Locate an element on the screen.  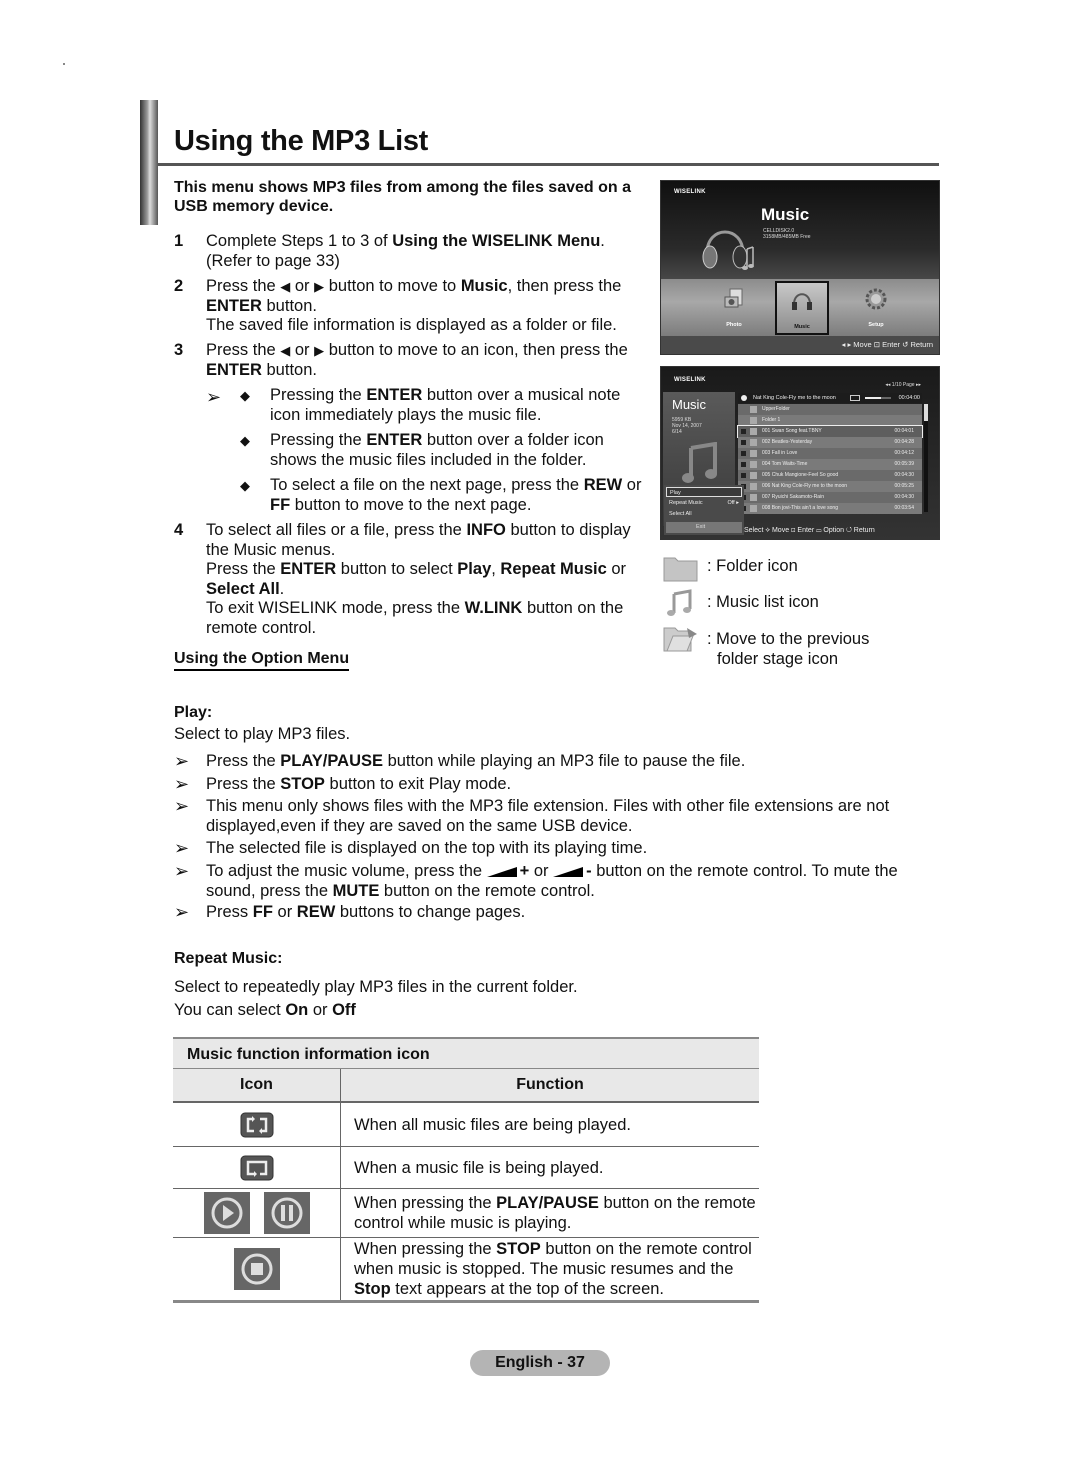
progress-fill is located at coordinates (873, 398).